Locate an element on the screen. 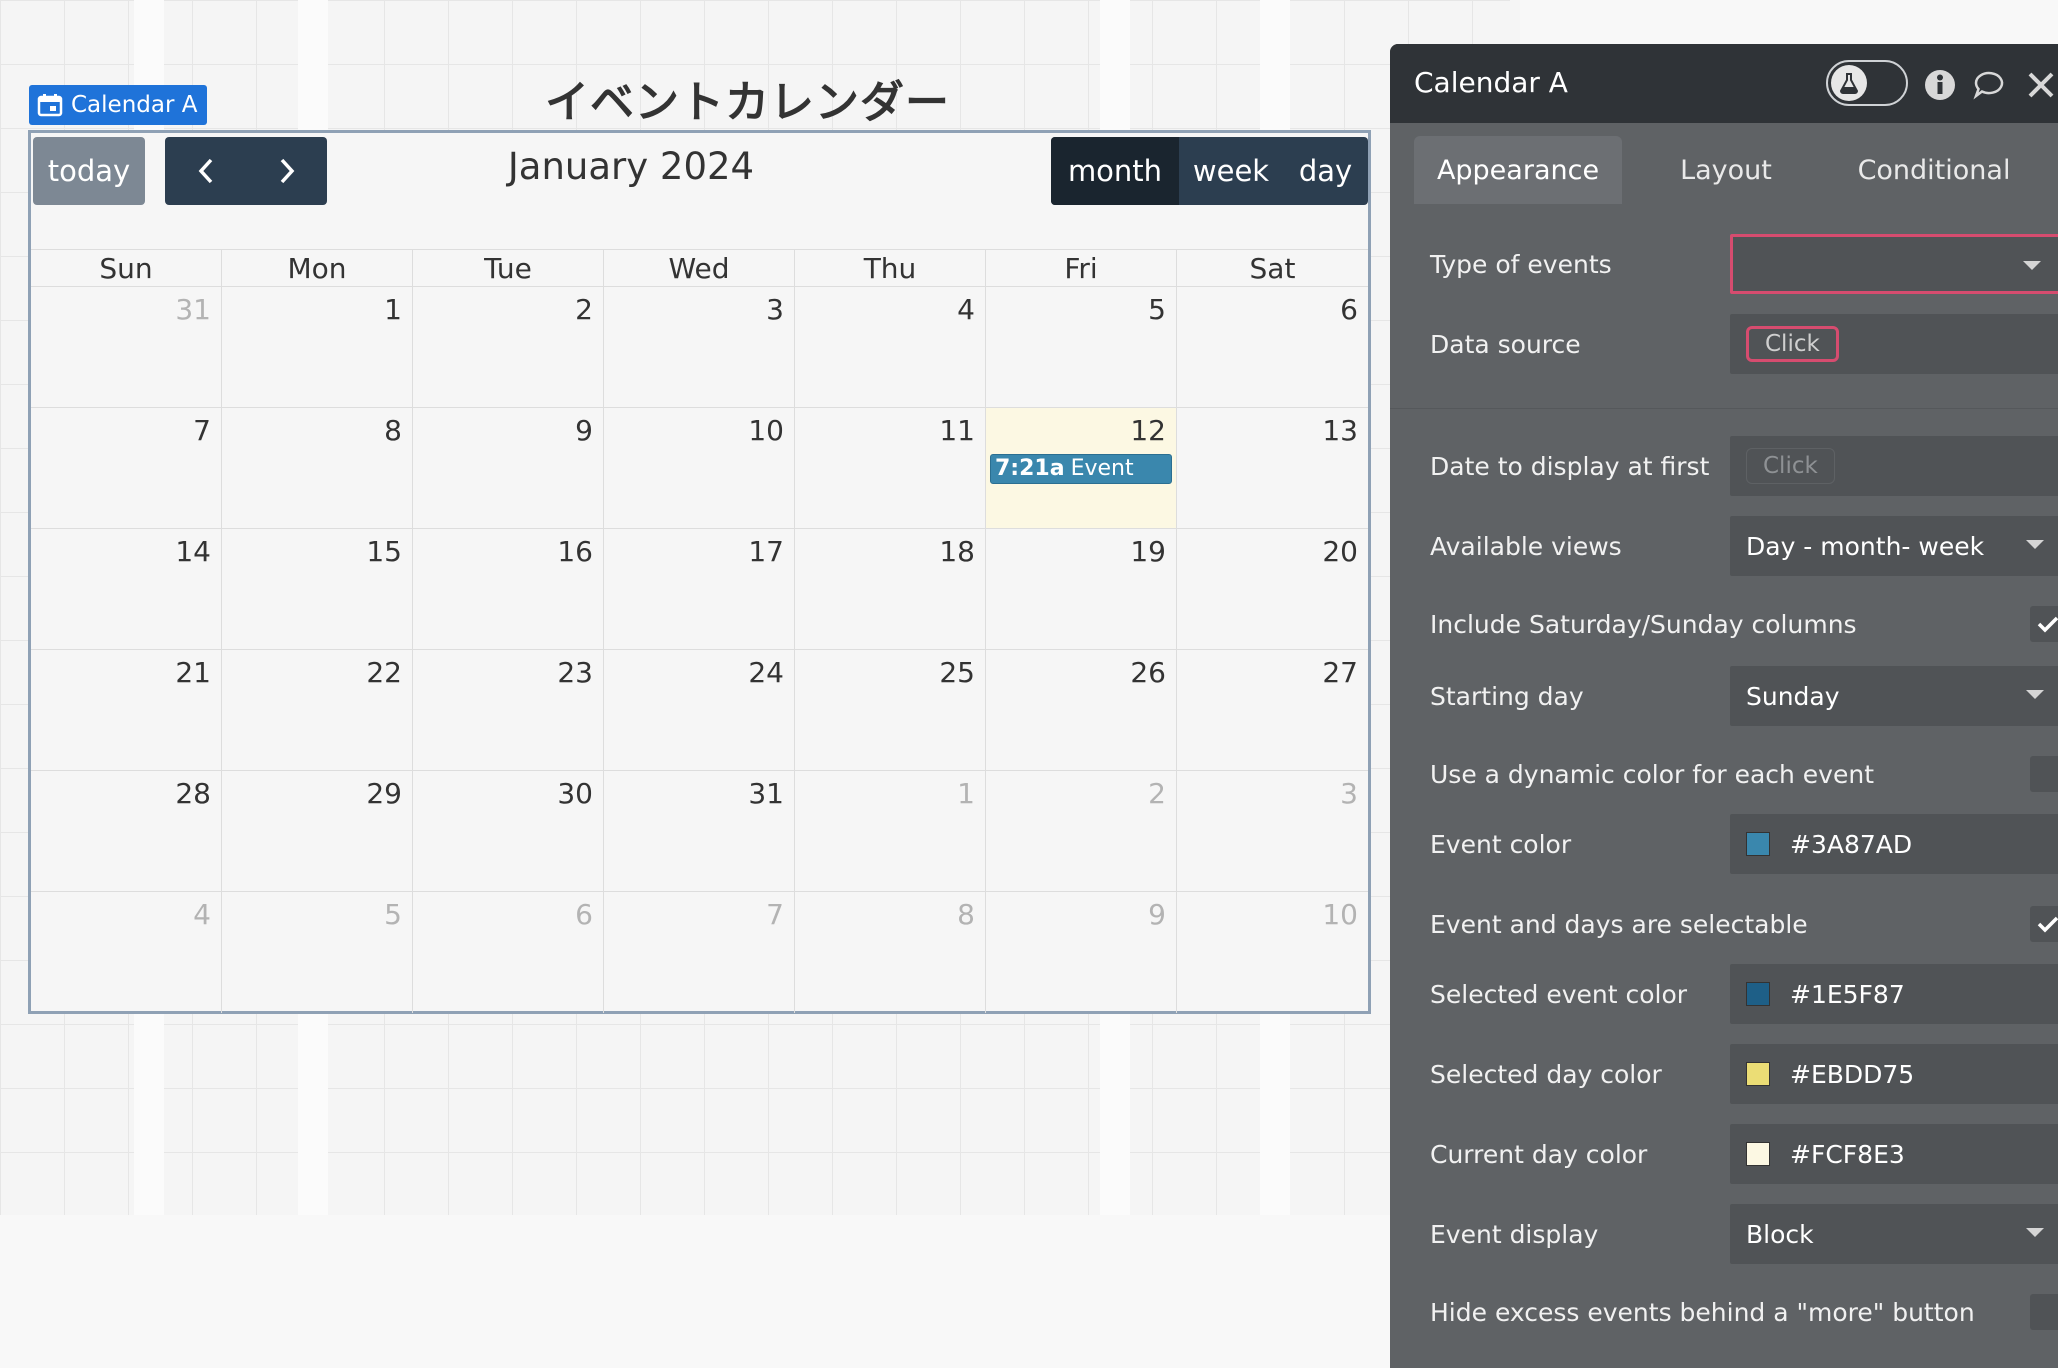 The height and width of the screenshot is (1368, 2058). view-month-button: month is located at coordinates (1115, 171).